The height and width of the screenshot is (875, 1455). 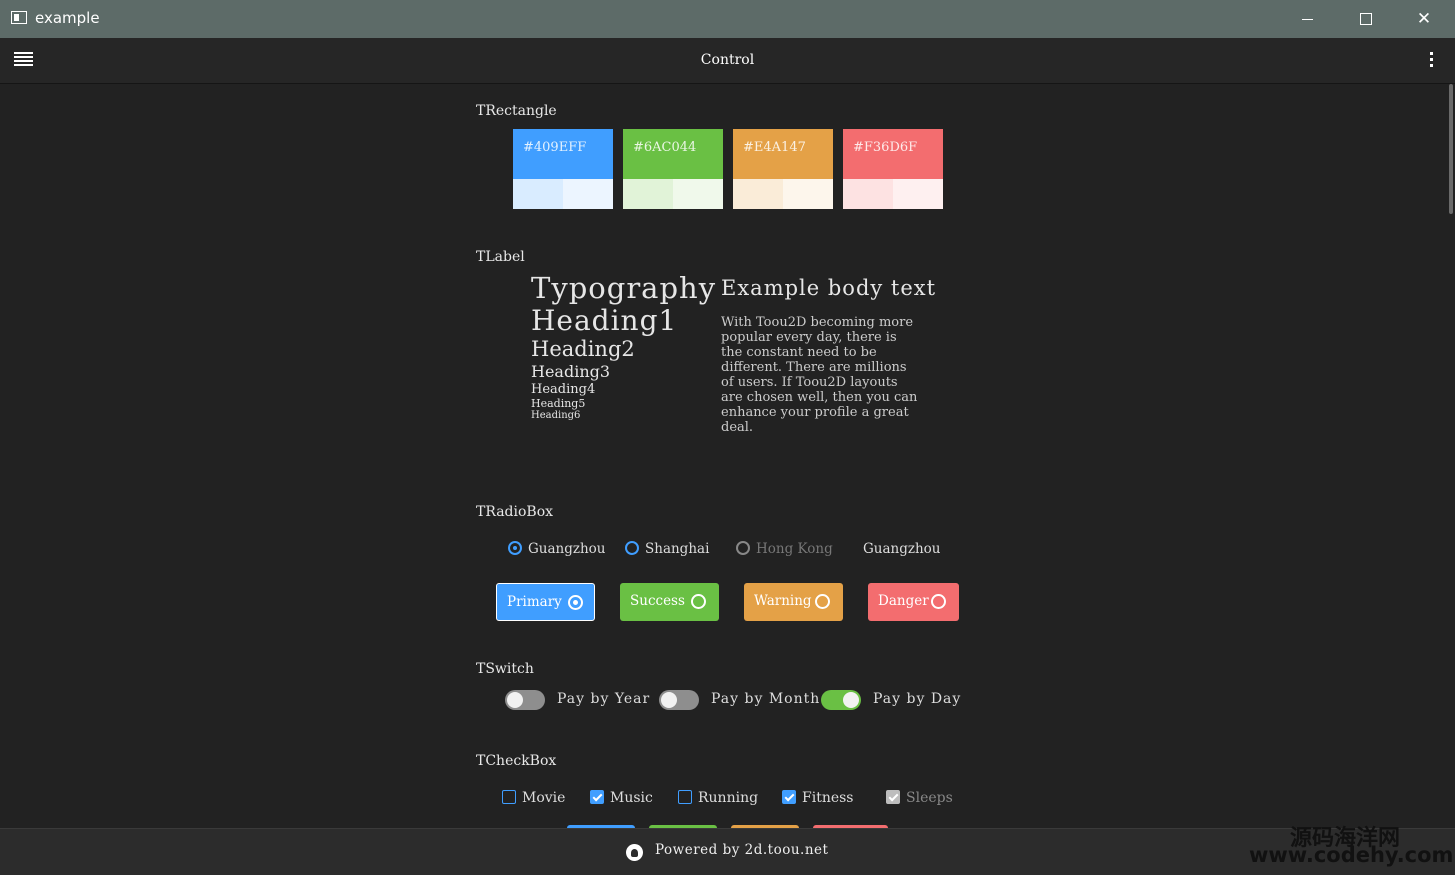 What do you see at coordinates (563, 389) in the screenshot?
I see `heading4: Heading4` at bounding box center [563, 389].